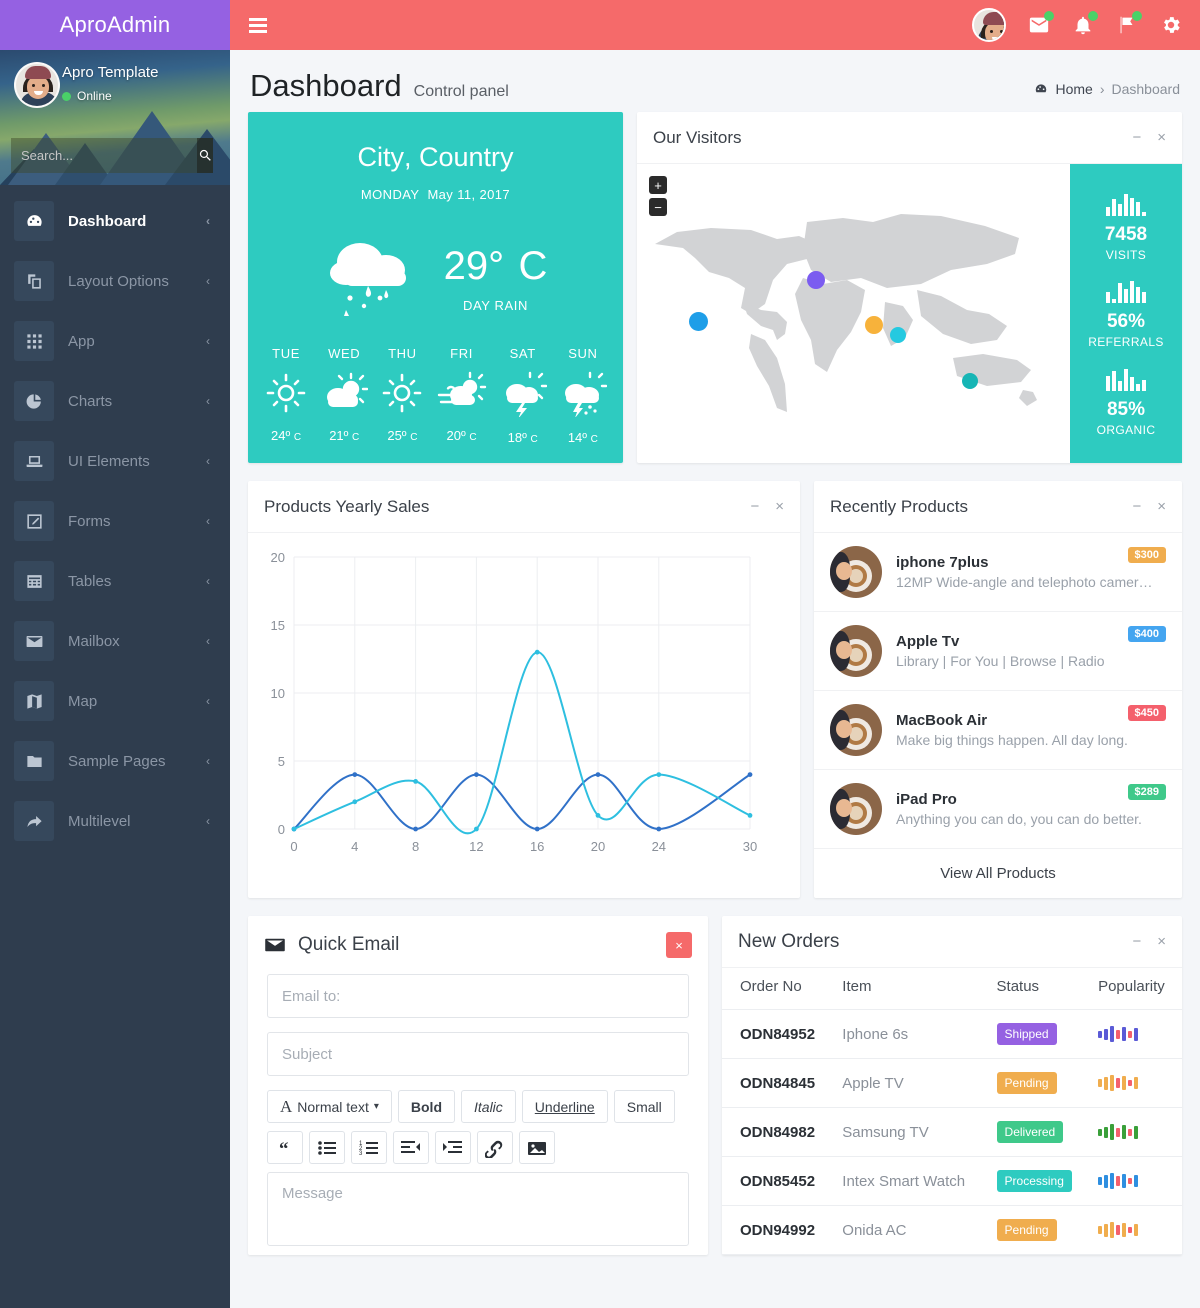  Describe the element at coordinates (115, 401) in the screenshot. I see `sidebar-item-charts: Charts ‹` at that location.